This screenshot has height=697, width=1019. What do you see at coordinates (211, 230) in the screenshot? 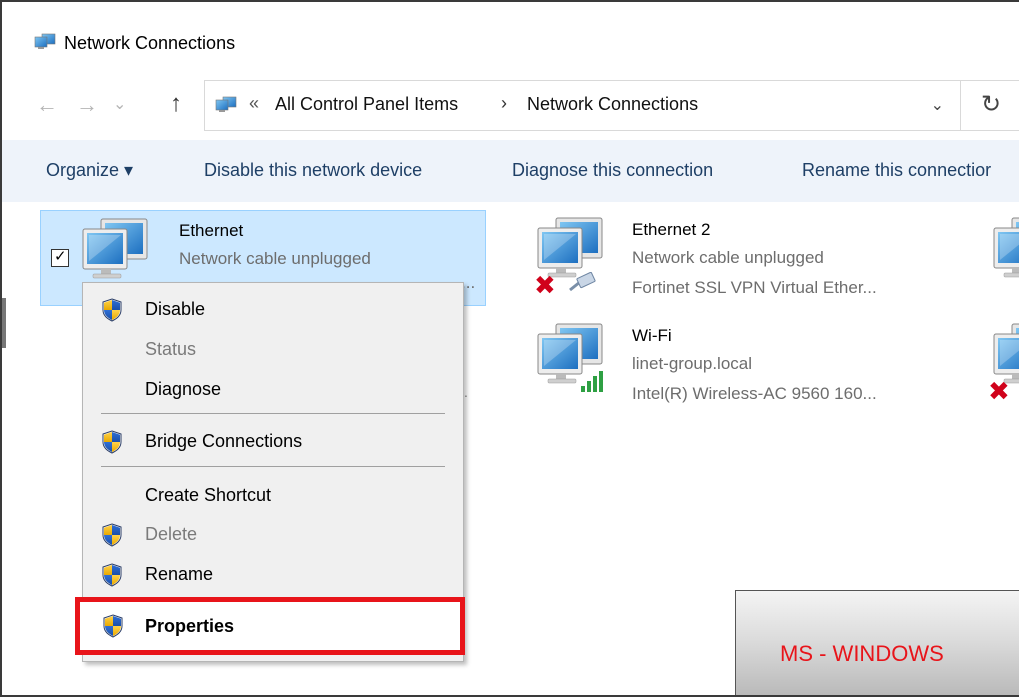
I see `connection-name: Ethernet` at bounding box center [211, 230].